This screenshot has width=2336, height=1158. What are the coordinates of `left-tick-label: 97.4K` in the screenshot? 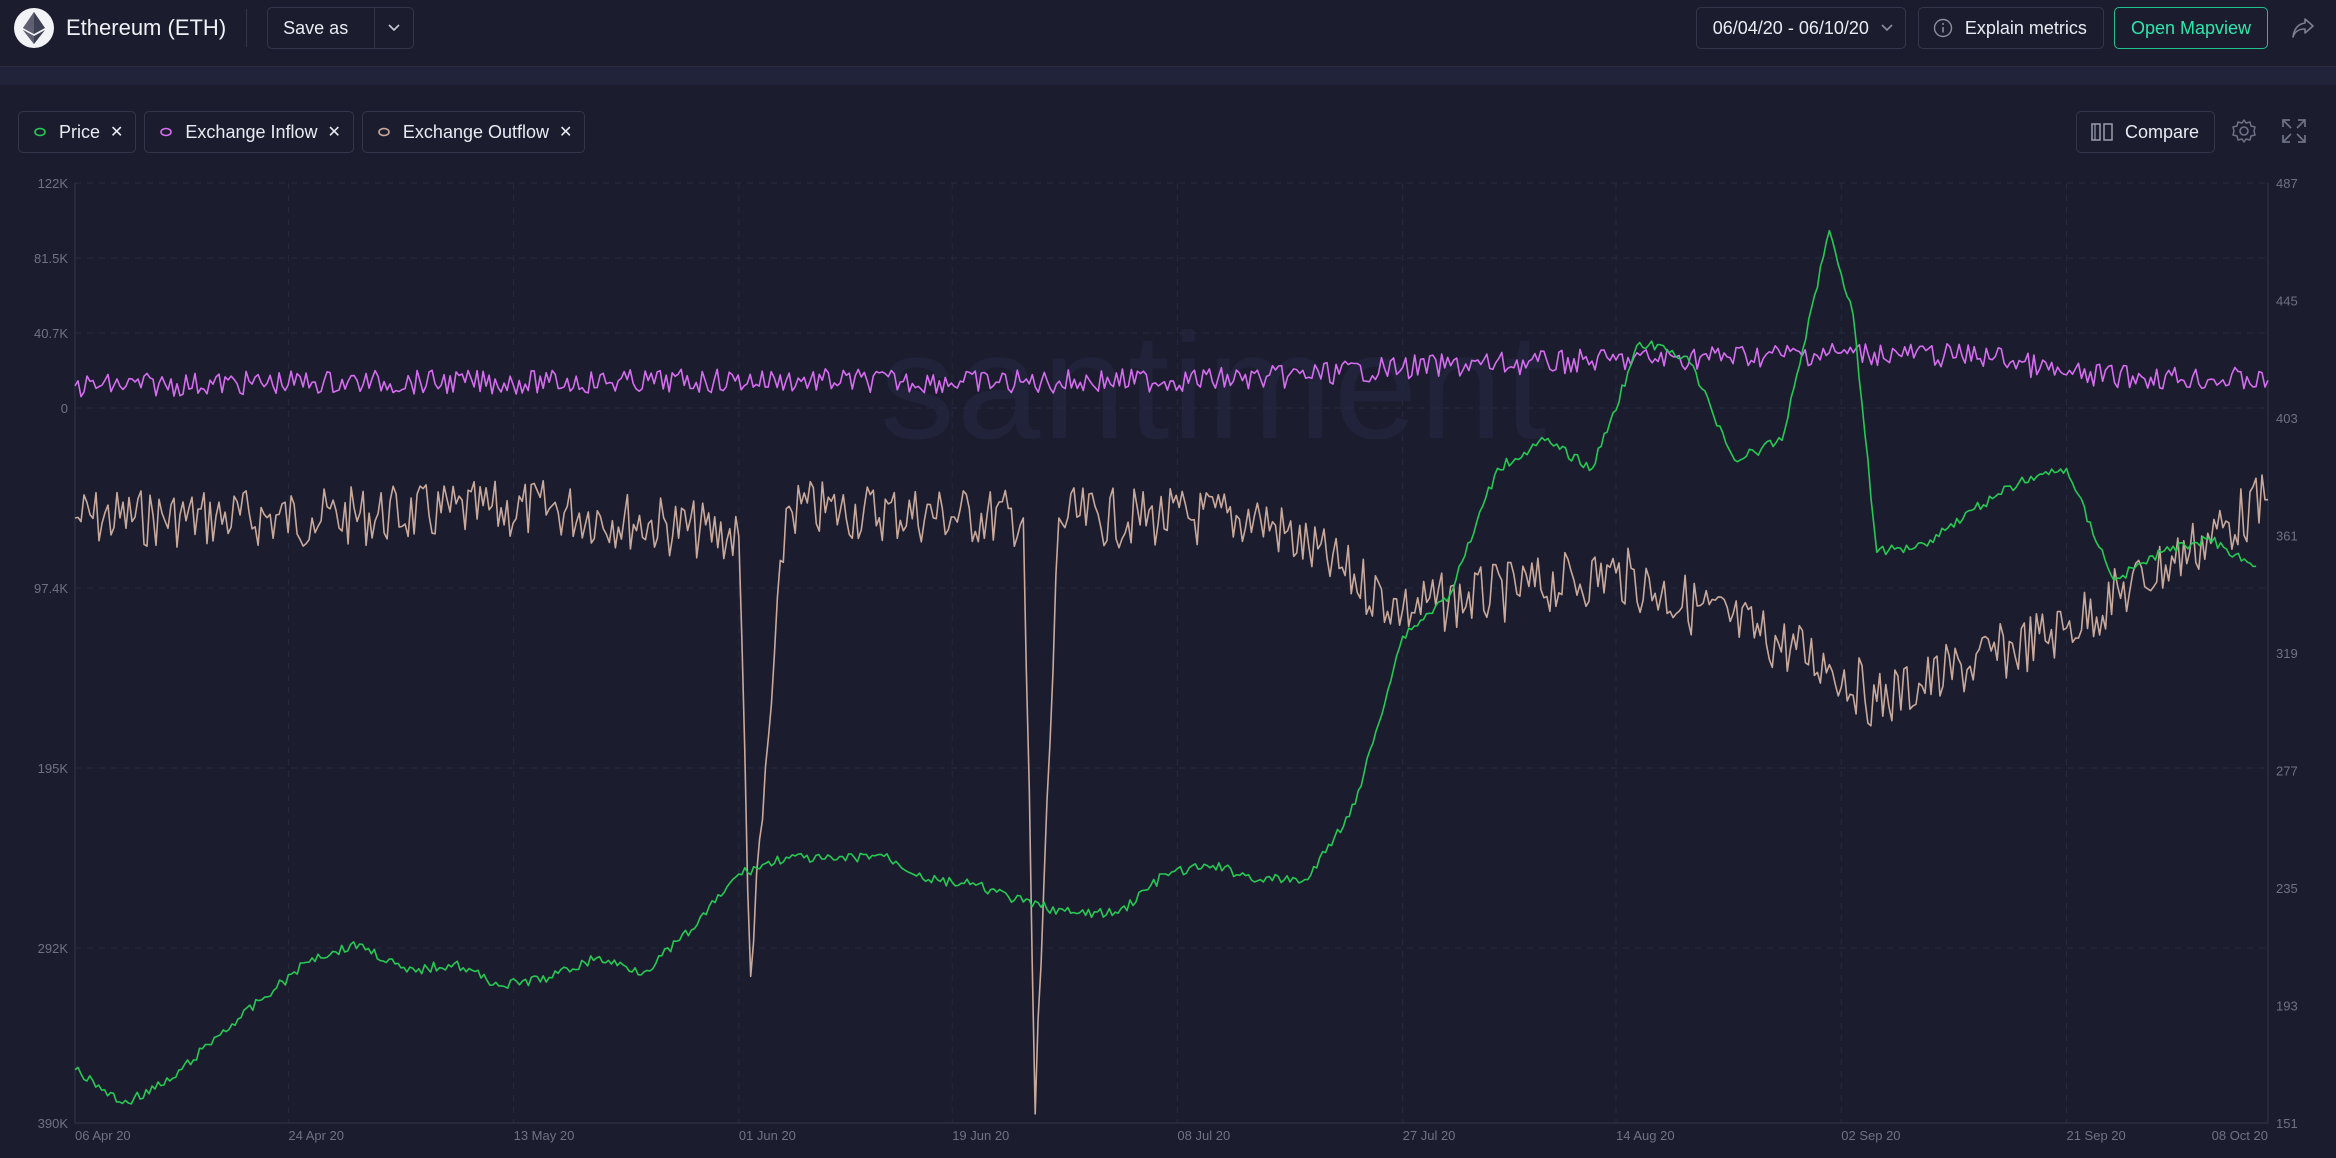 It's located at (51, 588).